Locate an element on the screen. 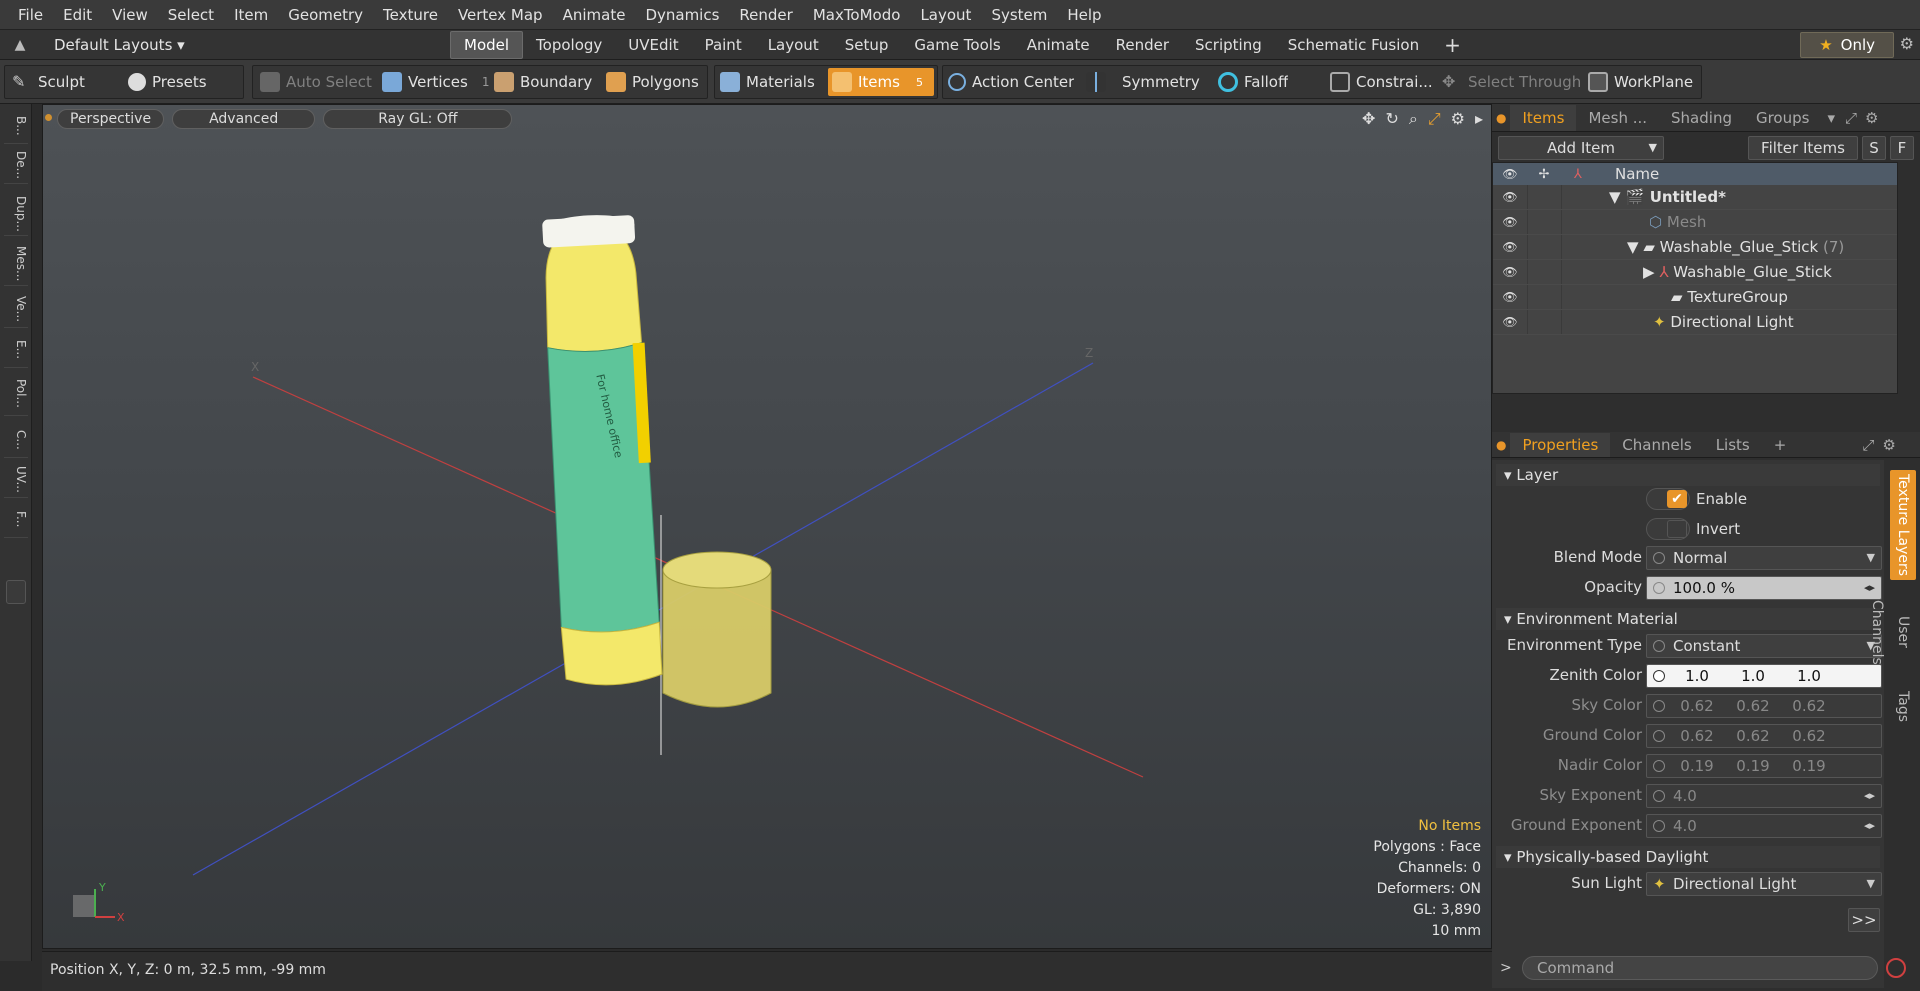 This screenshot has width=1920, height=991. tab-setup: Setup is located at coordinates (867, 45).